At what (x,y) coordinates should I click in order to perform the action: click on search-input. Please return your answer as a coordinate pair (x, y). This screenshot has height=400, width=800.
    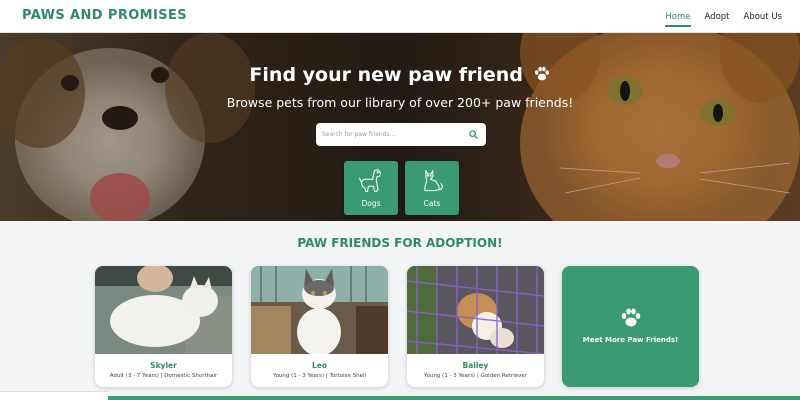
    Looking at the image, I should click on (392, 134).